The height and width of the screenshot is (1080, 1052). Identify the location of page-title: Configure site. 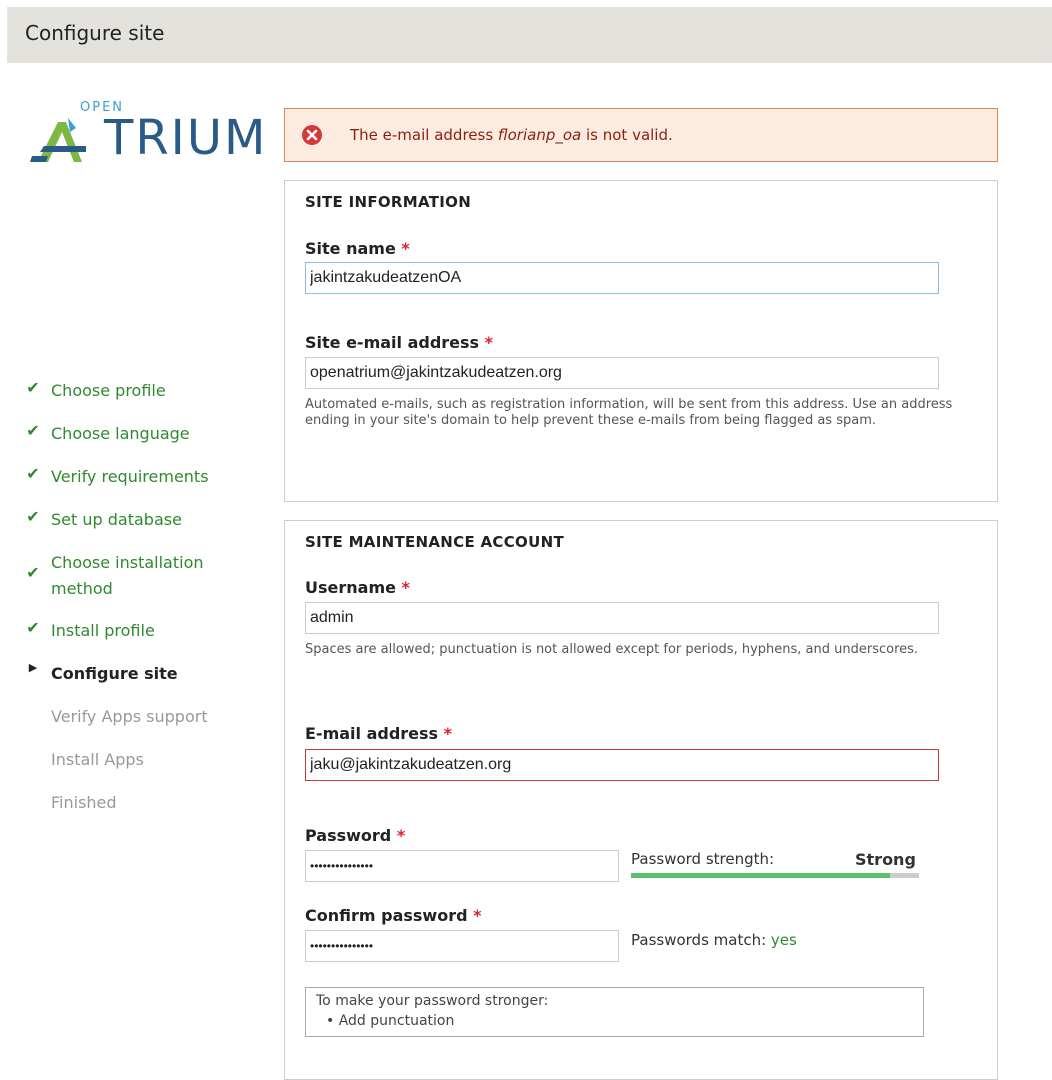
(95, 33).